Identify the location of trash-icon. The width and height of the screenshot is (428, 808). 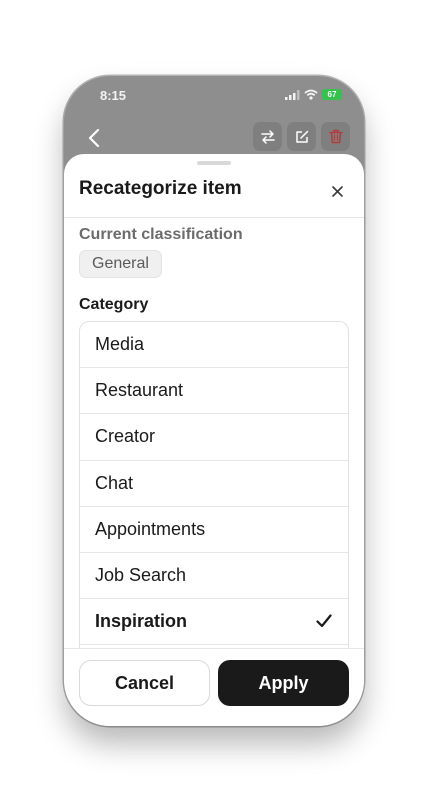
(335, 136).